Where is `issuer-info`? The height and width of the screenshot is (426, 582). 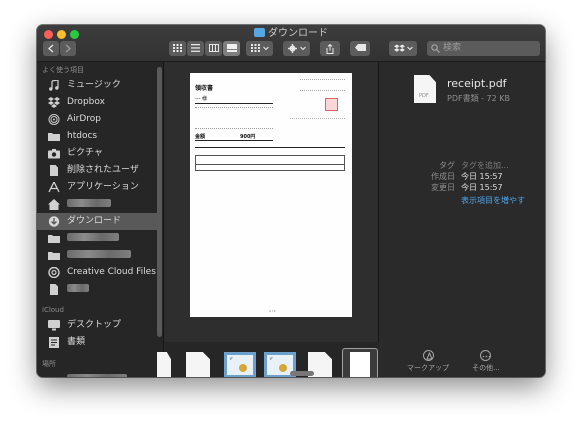
issuer-info is located at coordinates (322, 85).